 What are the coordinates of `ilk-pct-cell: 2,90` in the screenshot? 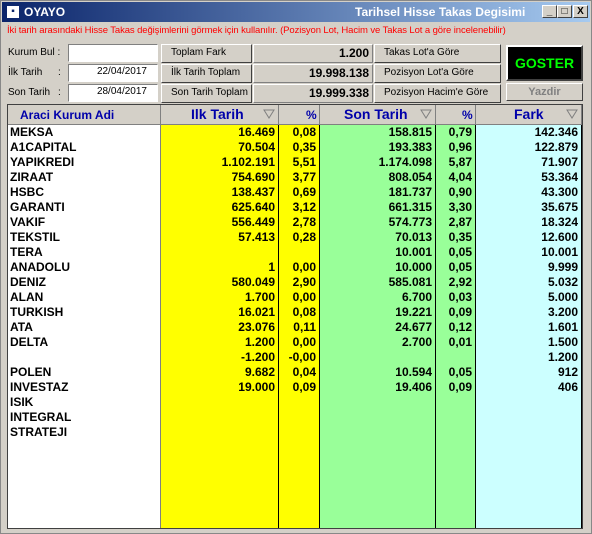 It's located at (299, 282).